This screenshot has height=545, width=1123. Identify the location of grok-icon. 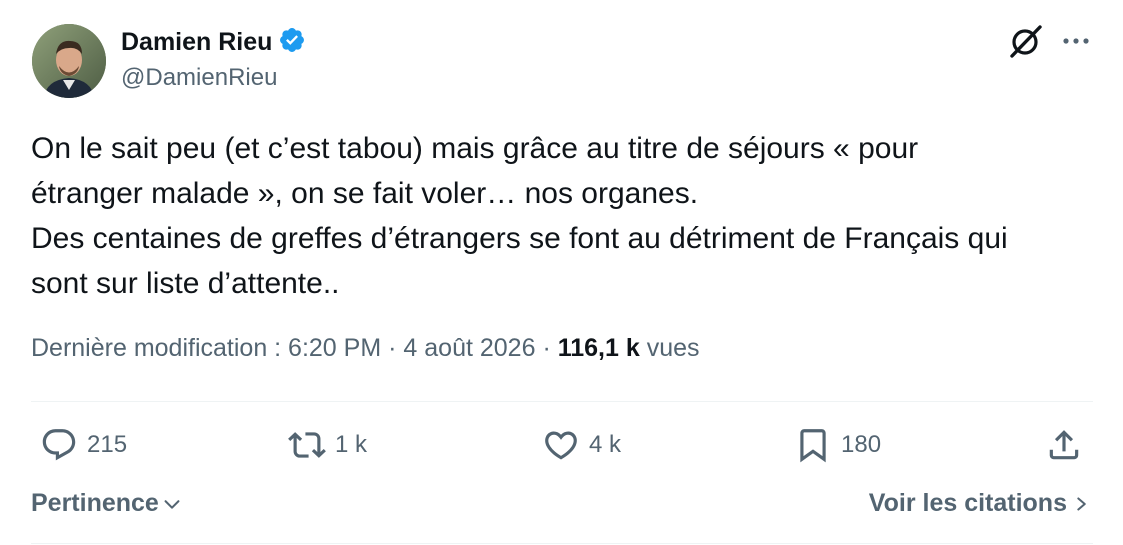
(1026, 41).